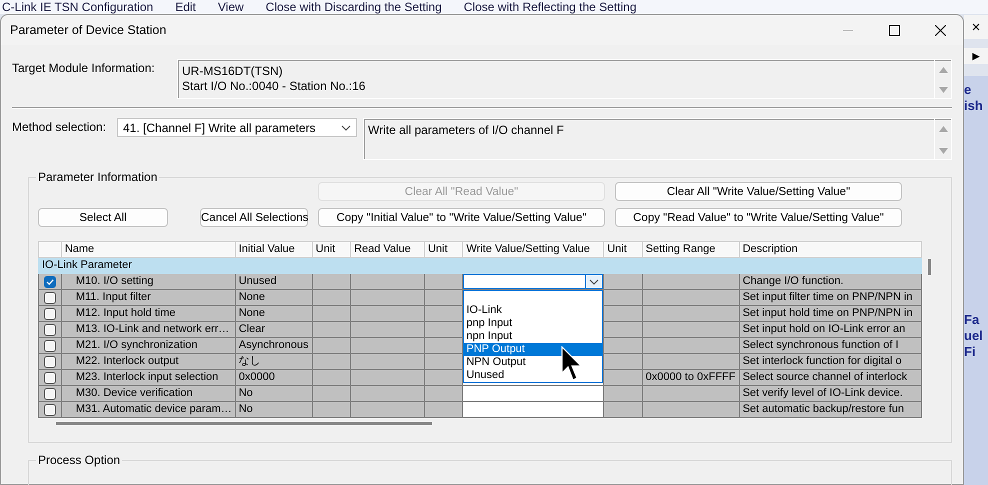 The width and height of the screenshot is (988, 485). I want to click on table-cell: Set interlock function for digital o, so click(830, 362).